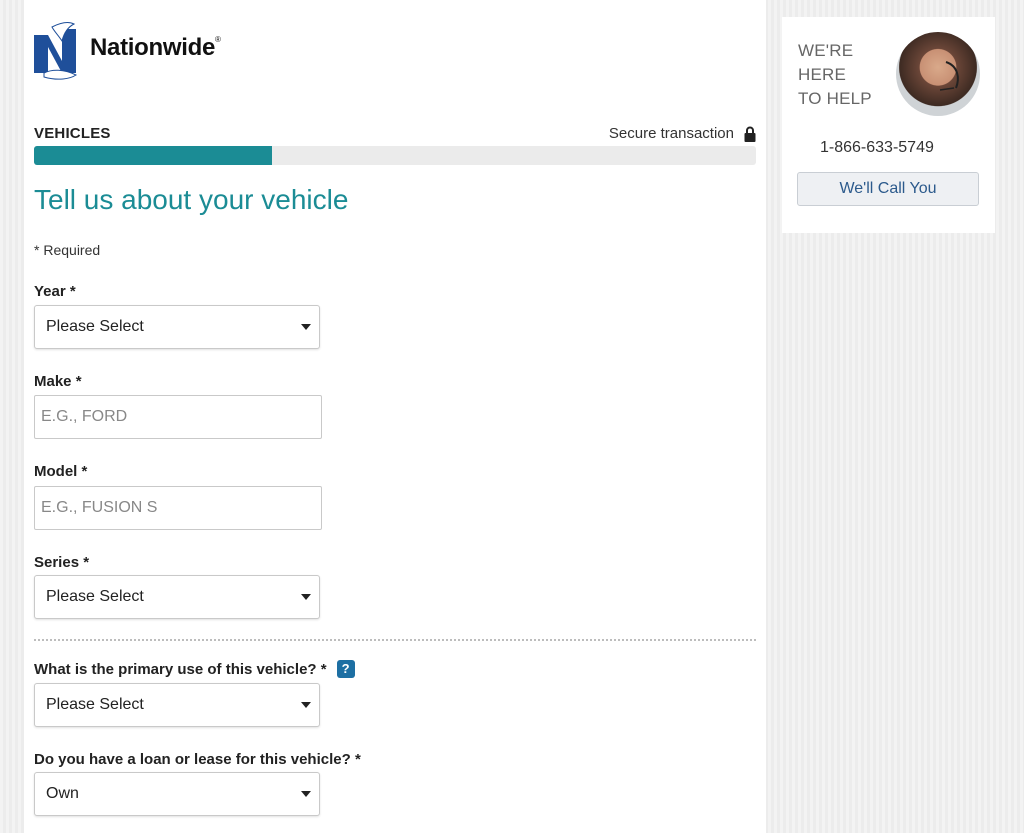 Image resolution: width=1024 pixels, height=833 pixels. What do you see at coordinates (822, 74) in the screenshot?
I see `help-title-line-2: HERE` at bounding box center [822, 74].